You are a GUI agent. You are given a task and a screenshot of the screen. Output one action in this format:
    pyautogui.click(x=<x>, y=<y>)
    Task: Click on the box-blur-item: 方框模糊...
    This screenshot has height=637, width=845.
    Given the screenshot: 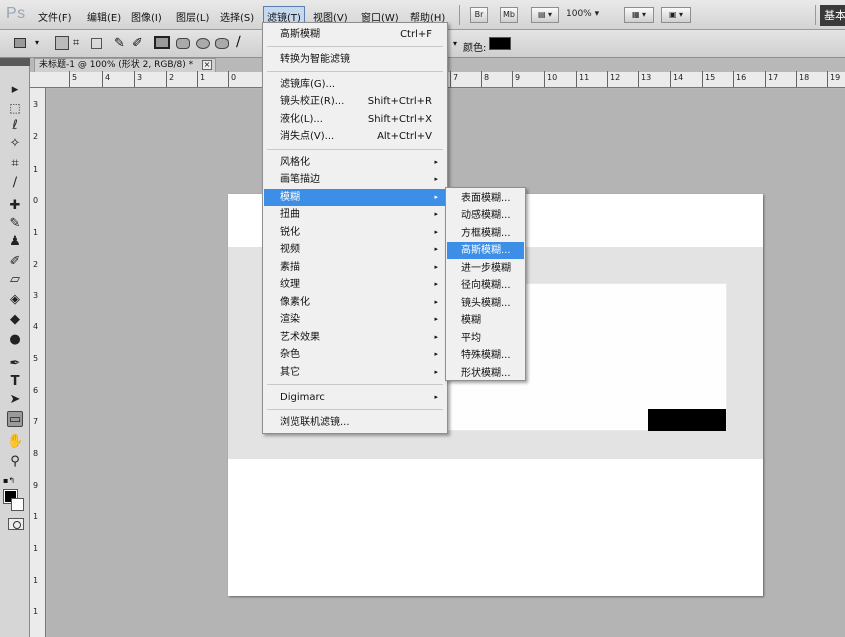 What is the action you would take?
    pyautogui.click(x=485, y=233)
    